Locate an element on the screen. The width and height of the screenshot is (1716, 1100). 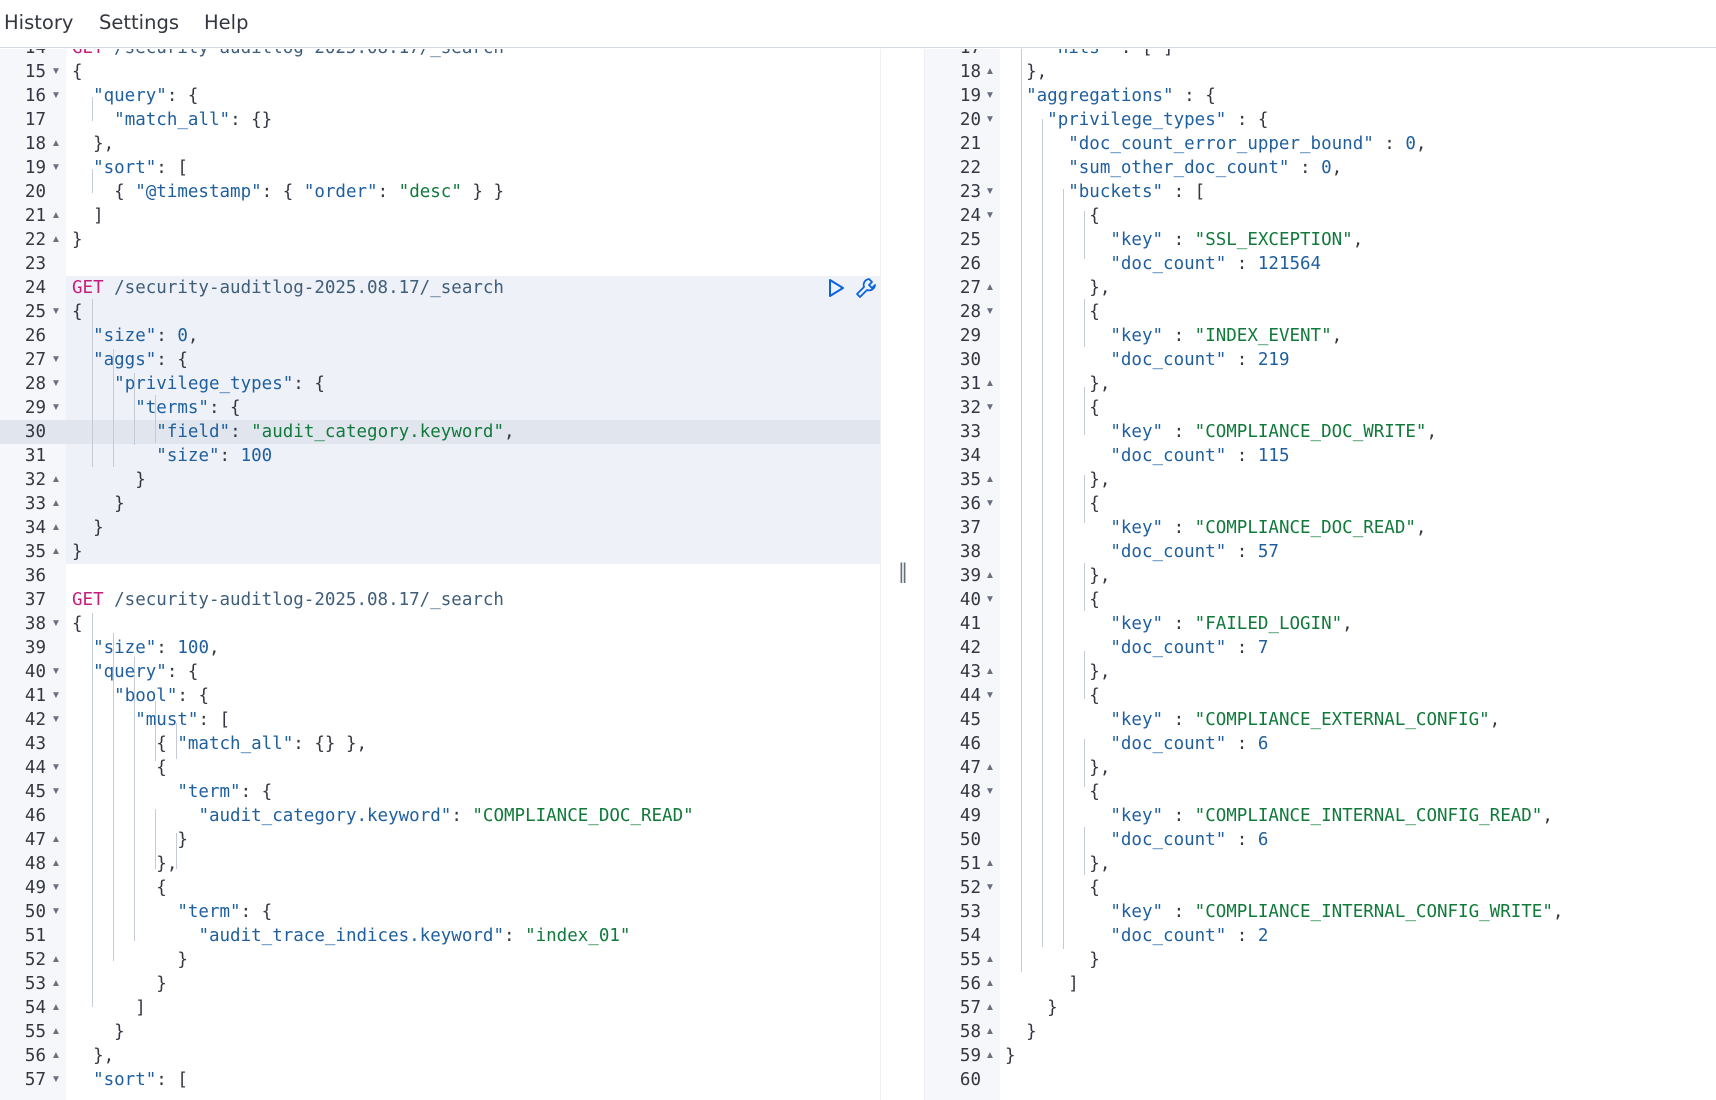
pane-resizer: ‖ is located at coordinates (902, 574).